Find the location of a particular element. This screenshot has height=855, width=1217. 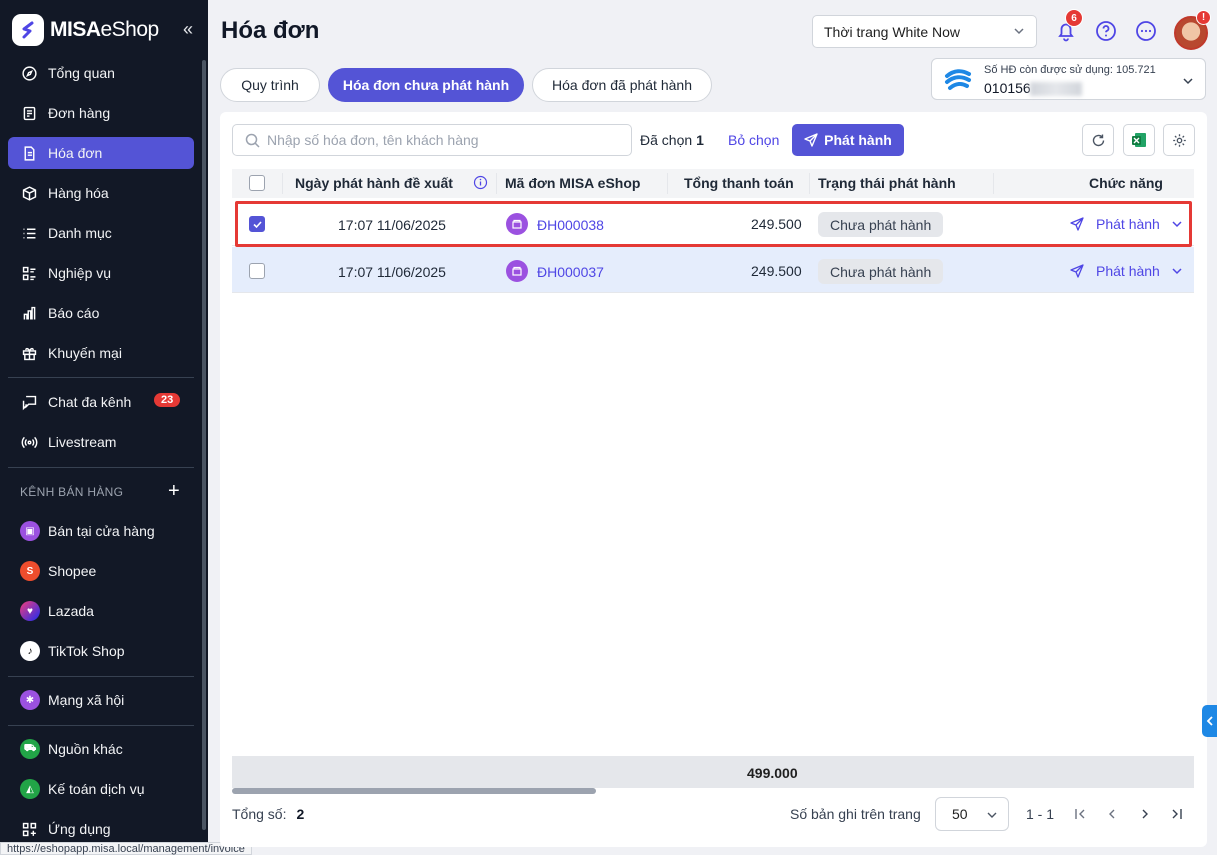

sidebar-item-label: TikTok Shop is located at coordinates (86, 651).